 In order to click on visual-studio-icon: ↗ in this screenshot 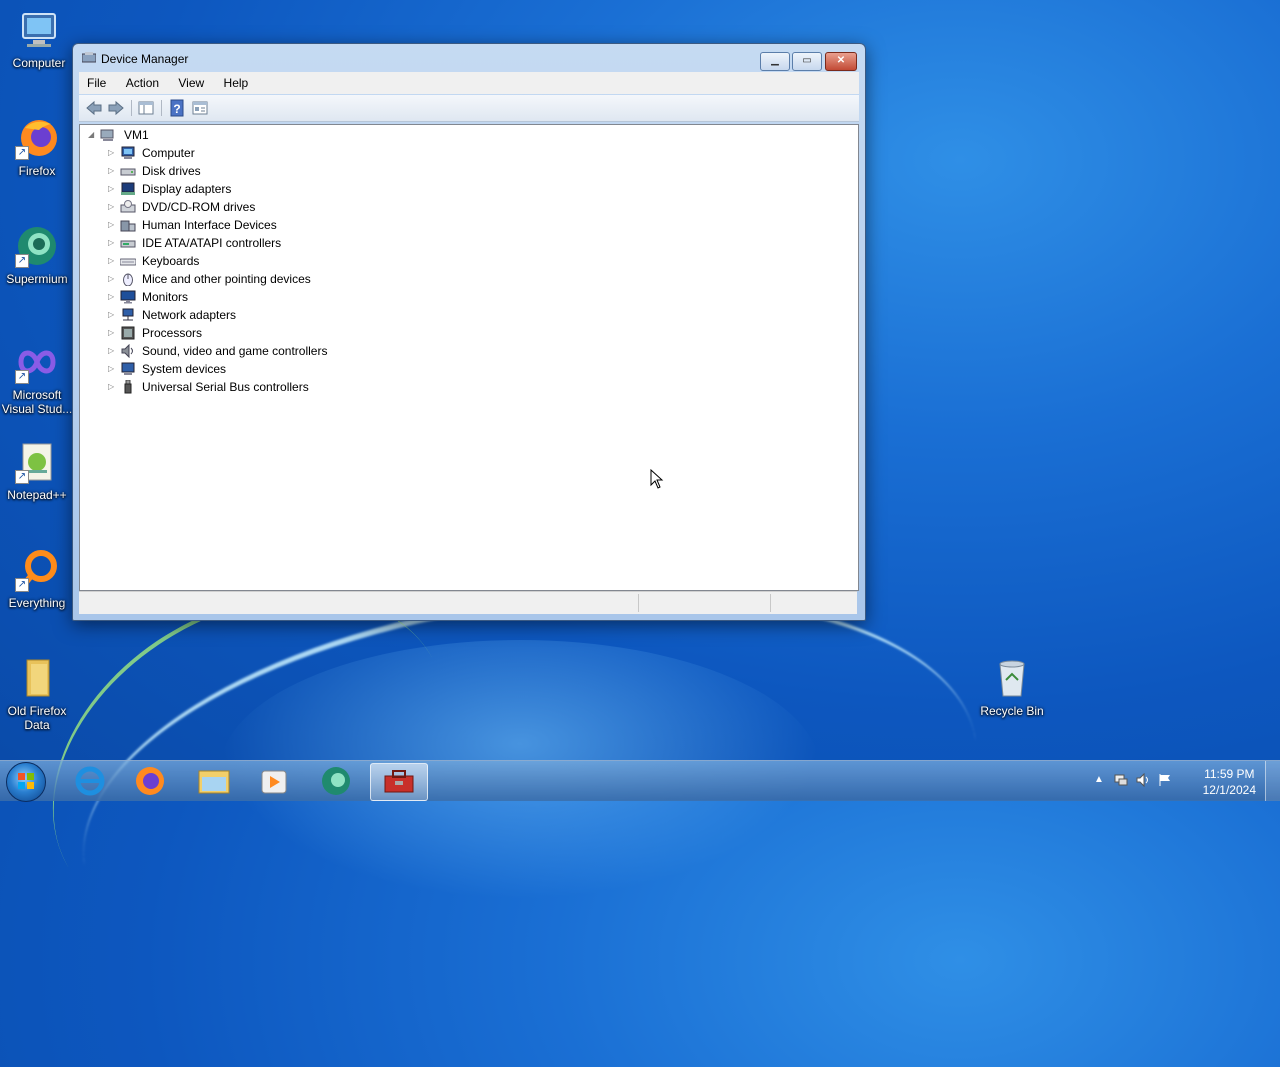, I will do `click(37, 362)`.